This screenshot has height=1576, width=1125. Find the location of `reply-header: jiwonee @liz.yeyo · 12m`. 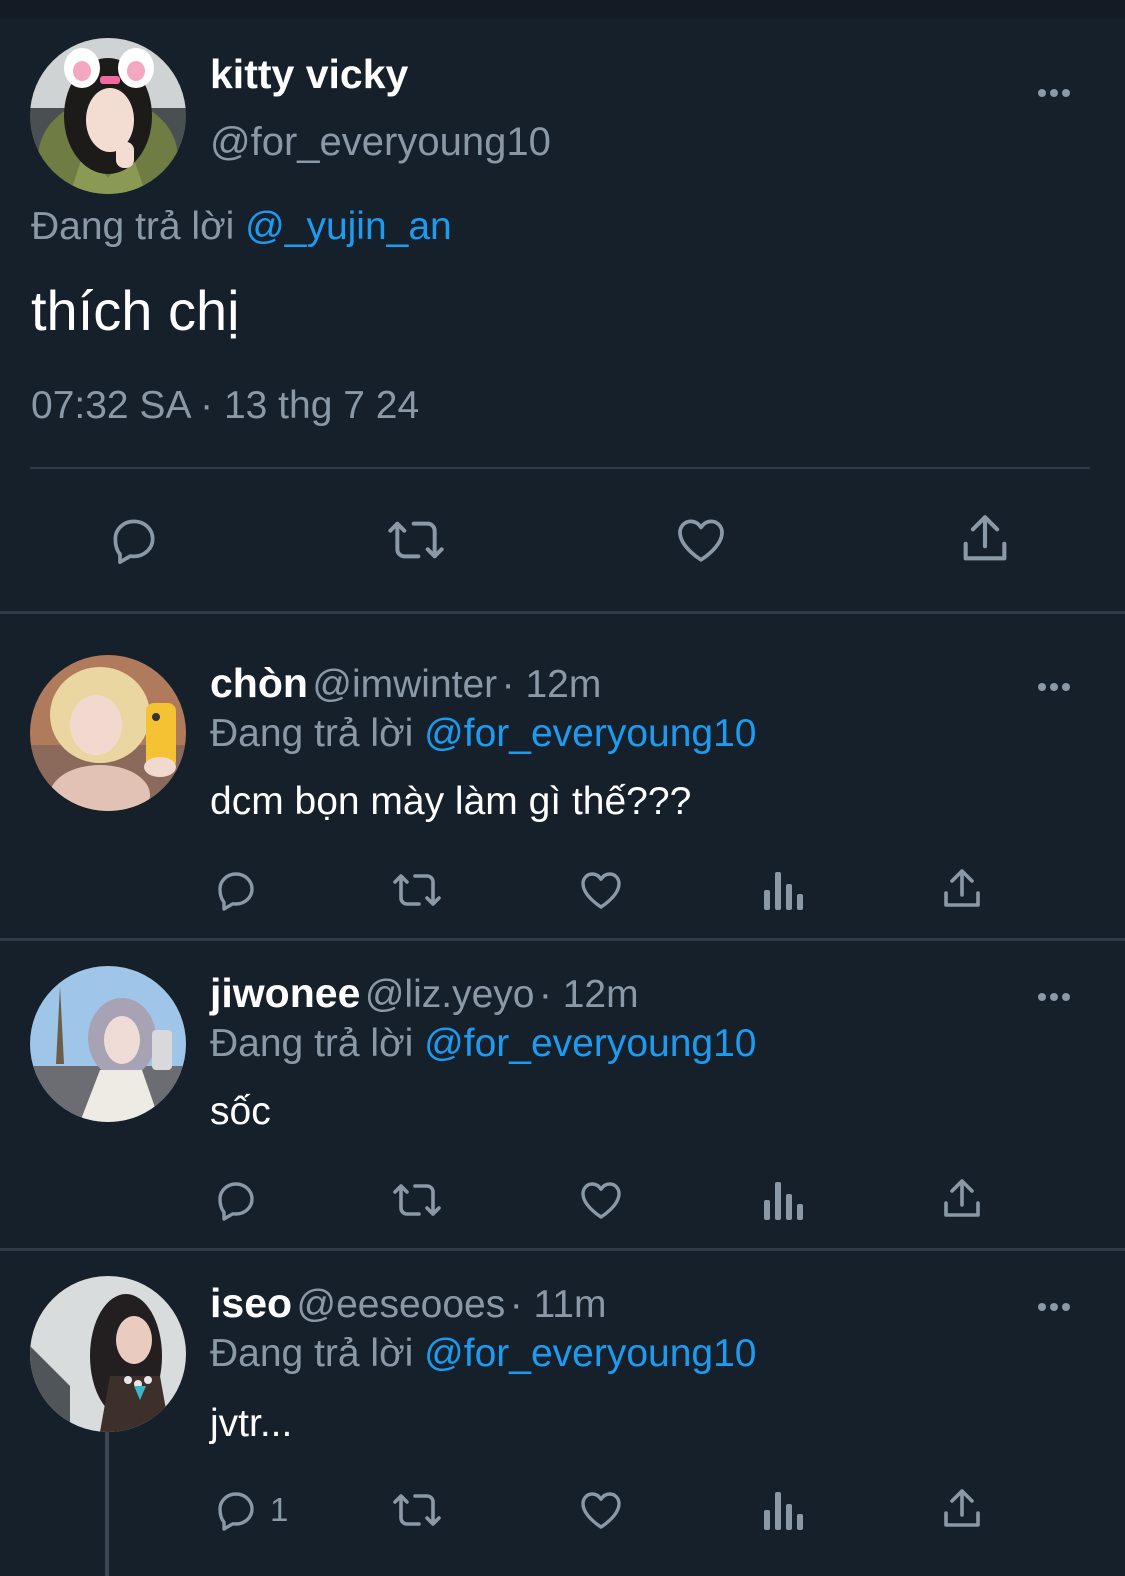

reply-header: jiwonee @liz.yeyo · 12m is located at coordinates (424, 993).